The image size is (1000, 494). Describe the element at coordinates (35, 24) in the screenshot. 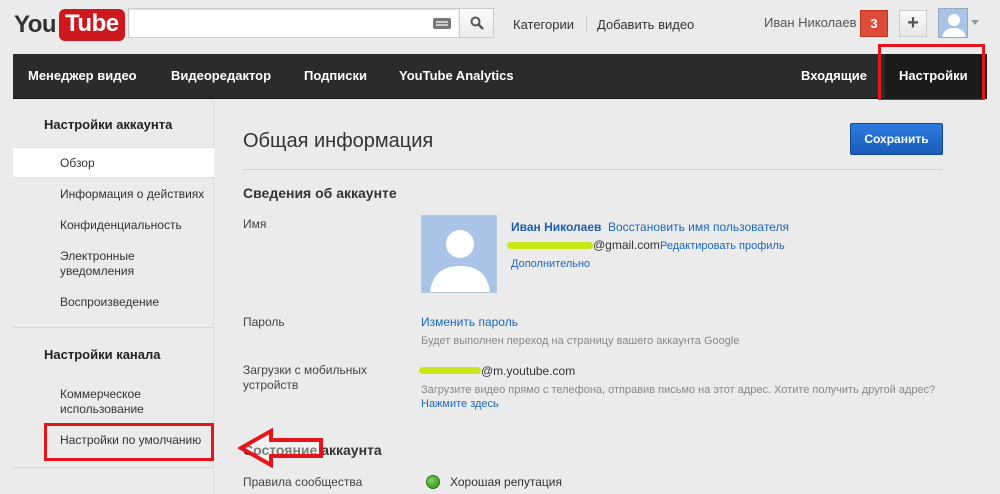

I see `logo-you-text: You` at that location.